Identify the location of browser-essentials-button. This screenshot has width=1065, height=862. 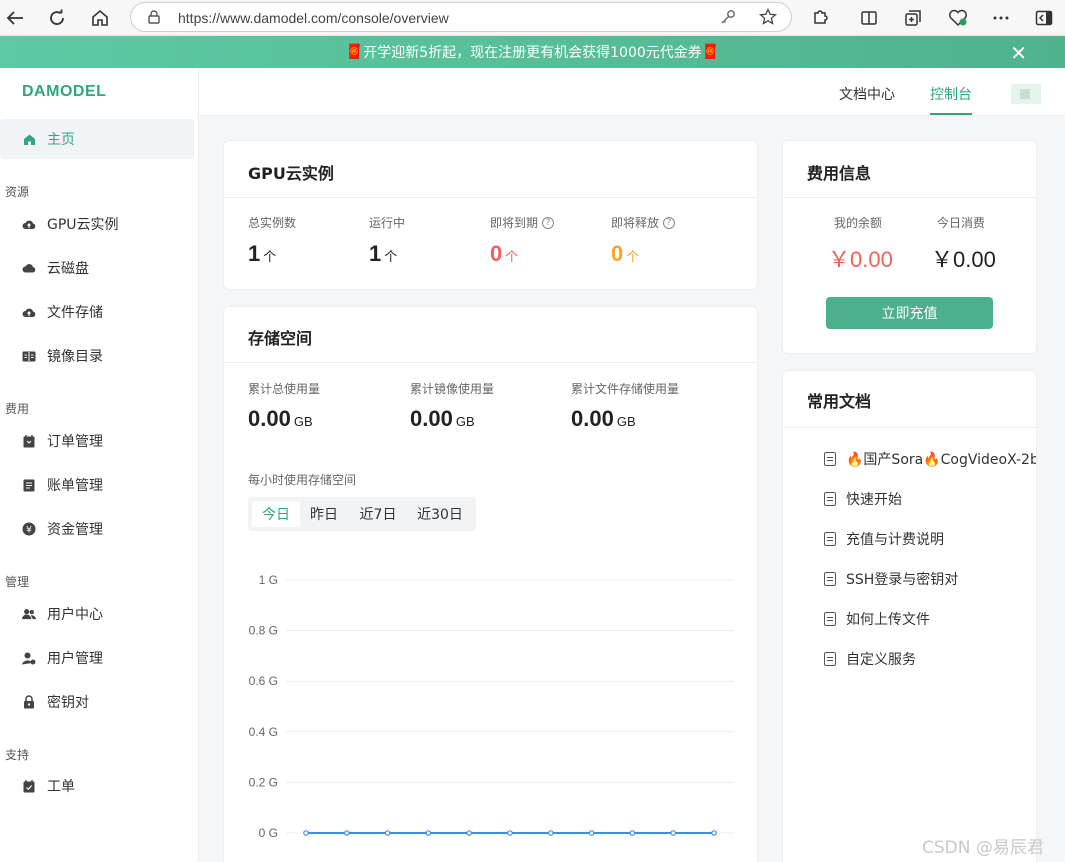
(958, 18).